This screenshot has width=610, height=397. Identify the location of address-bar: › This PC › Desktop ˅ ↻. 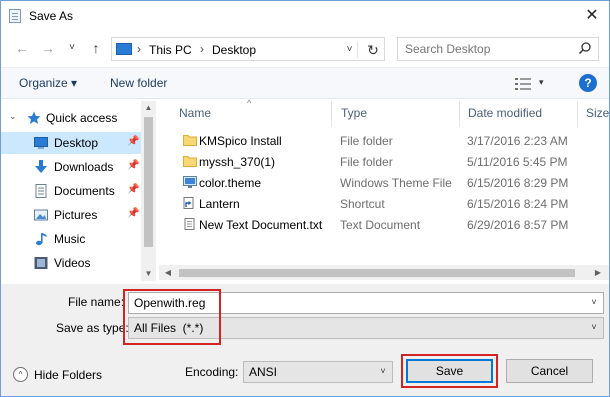
(248, 49).